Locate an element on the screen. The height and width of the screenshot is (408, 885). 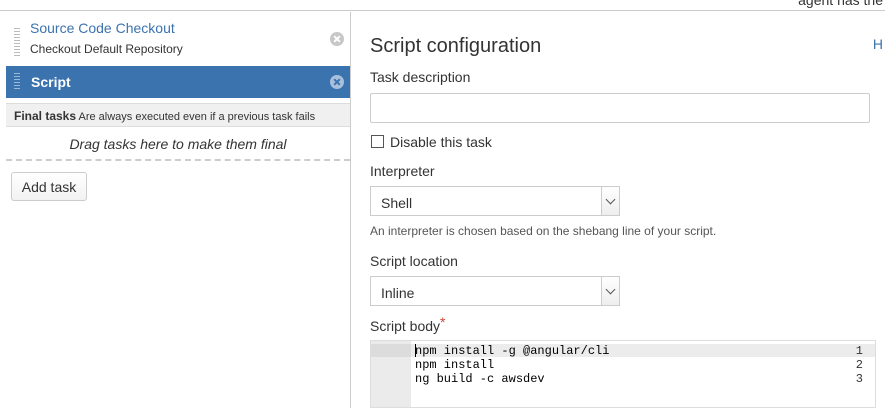
task-description-label: Task description is located at coordinates (420, 77).